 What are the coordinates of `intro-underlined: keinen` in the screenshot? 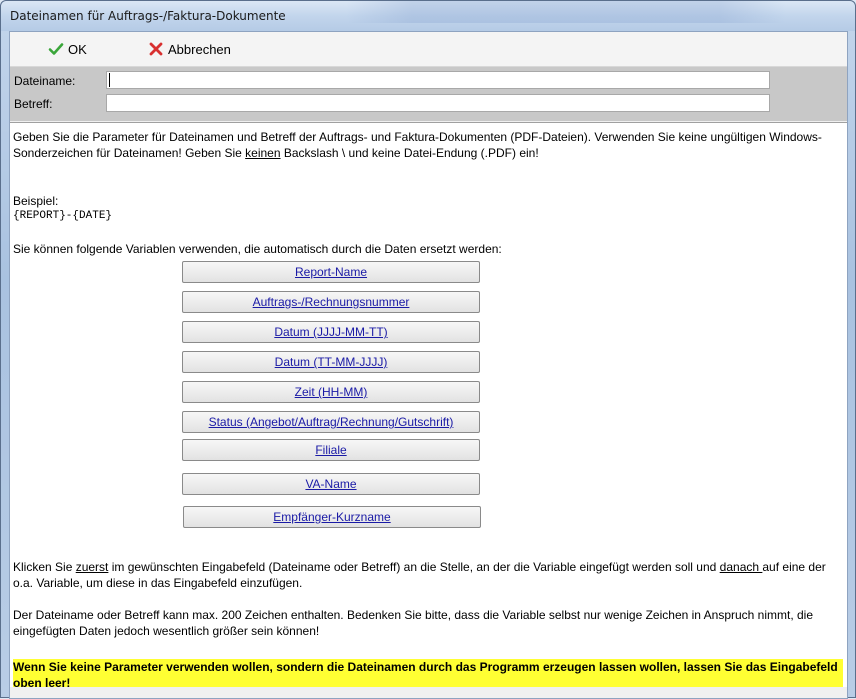 It's located at (263, 153).